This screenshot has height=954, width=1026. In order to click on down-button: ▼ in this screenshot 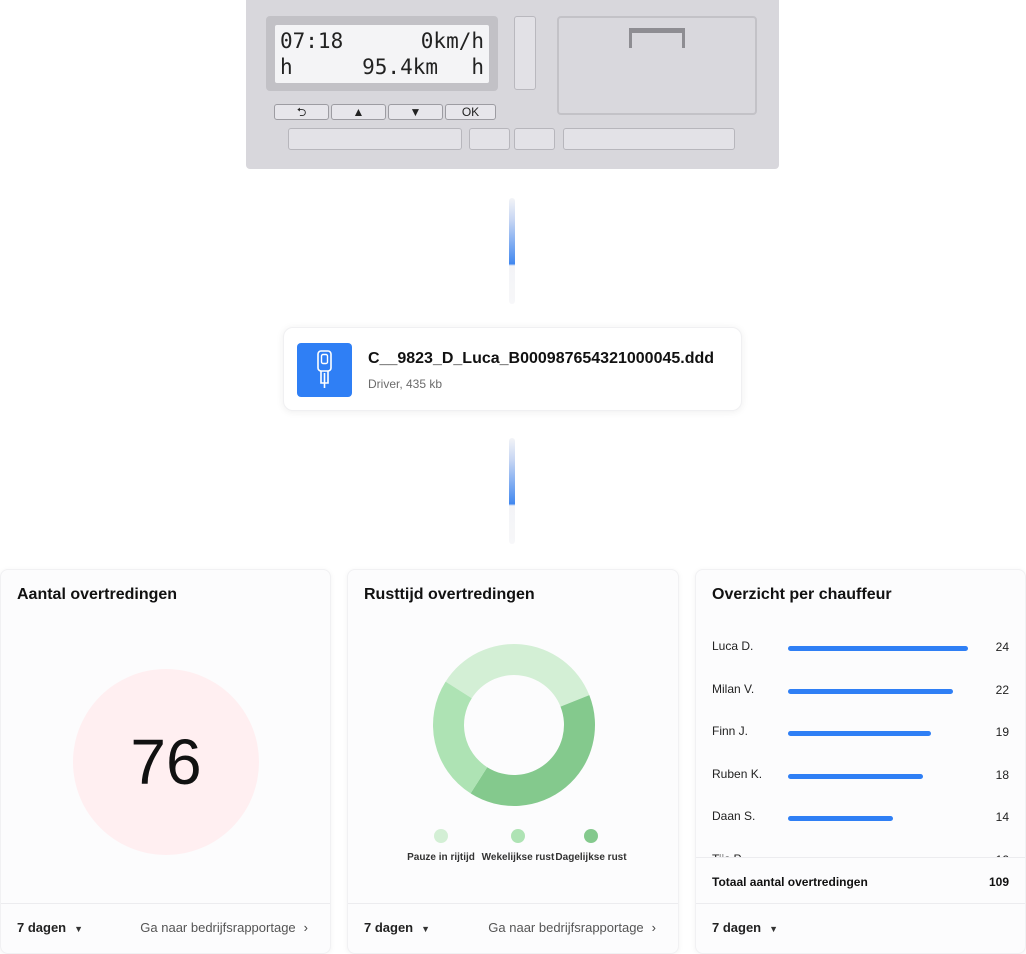, I will do `click(415, 112)`.